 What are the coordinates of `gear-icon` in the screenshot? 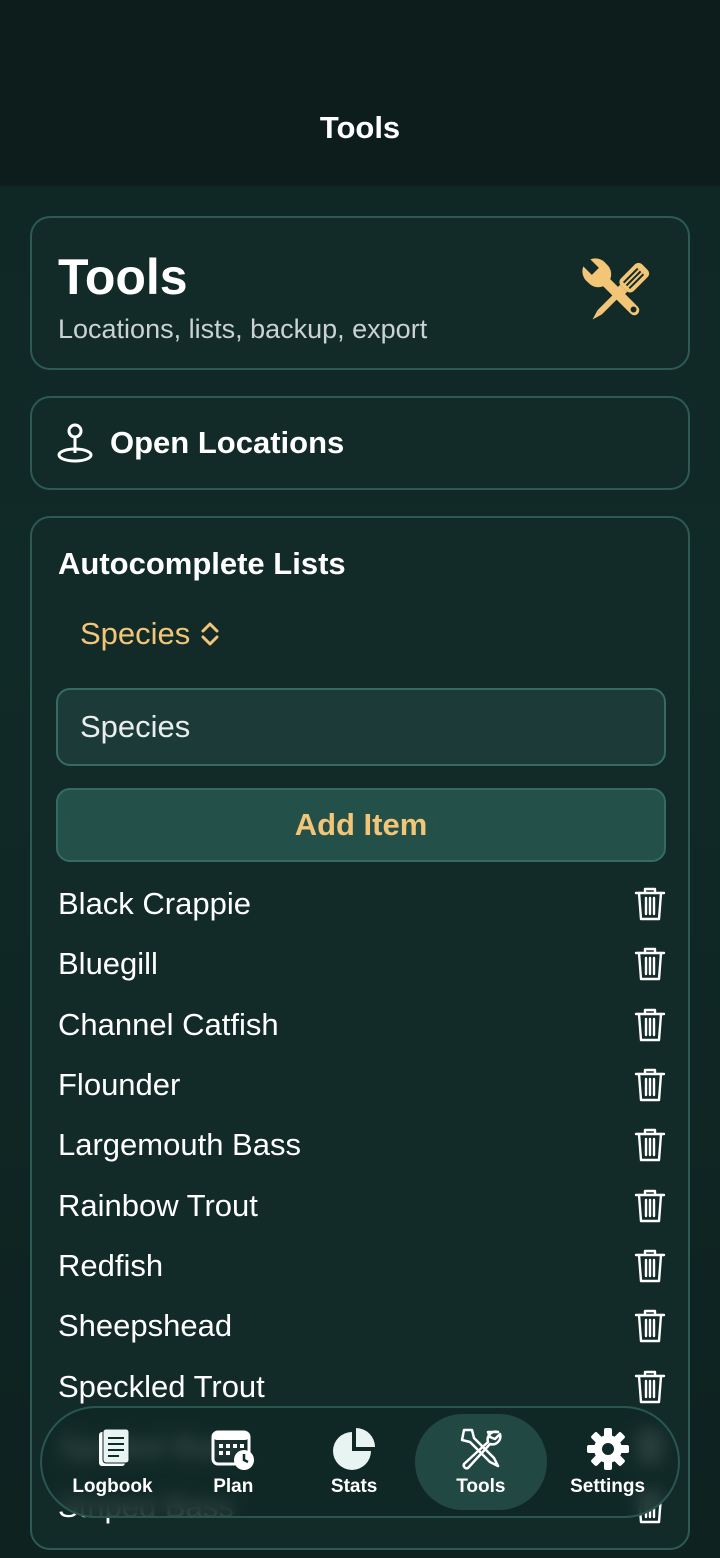 It's located at (607, 1449).